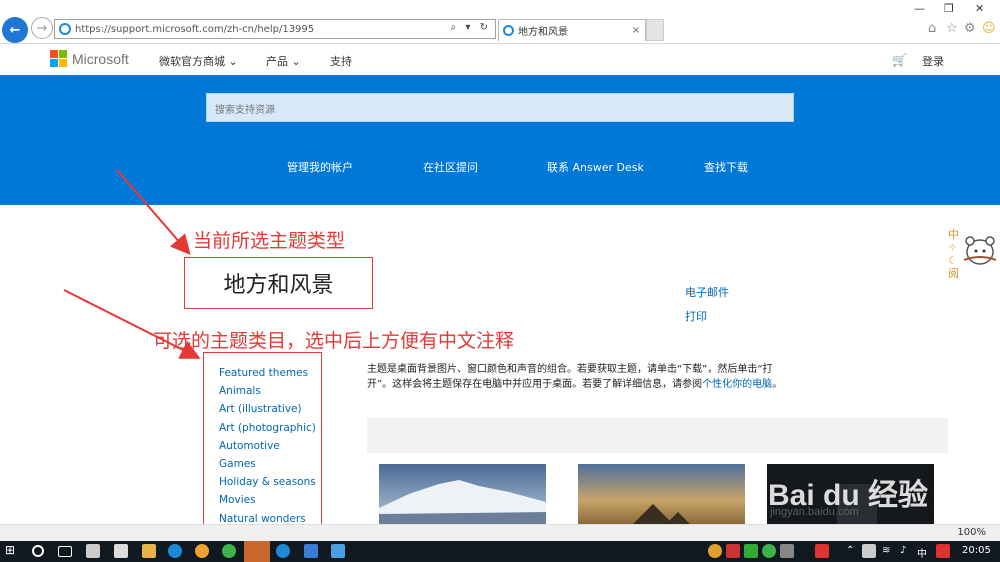 The image size is (1000, 562). I want to click on active-app-icon, so click(257, 551).